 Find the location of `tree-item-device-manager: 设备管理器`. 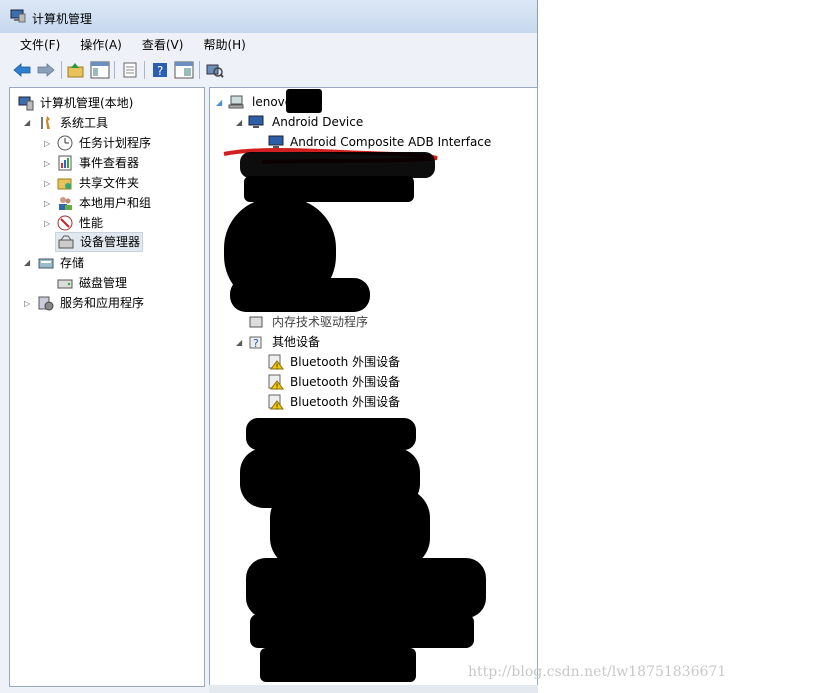

tree-item-device-manager: 设备管理器 is located at coordinates (99, 242).